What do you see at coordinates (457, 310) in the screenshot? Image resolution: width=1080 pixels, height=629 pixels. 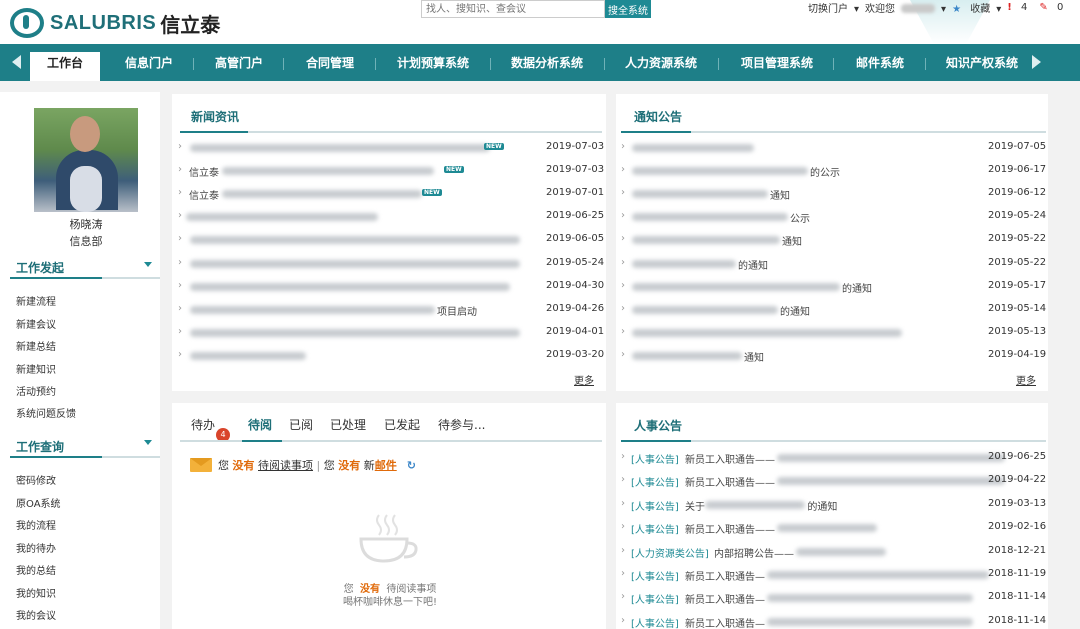 I see `news-title-suffix: 项目启动` at bounding box center [457, 310].